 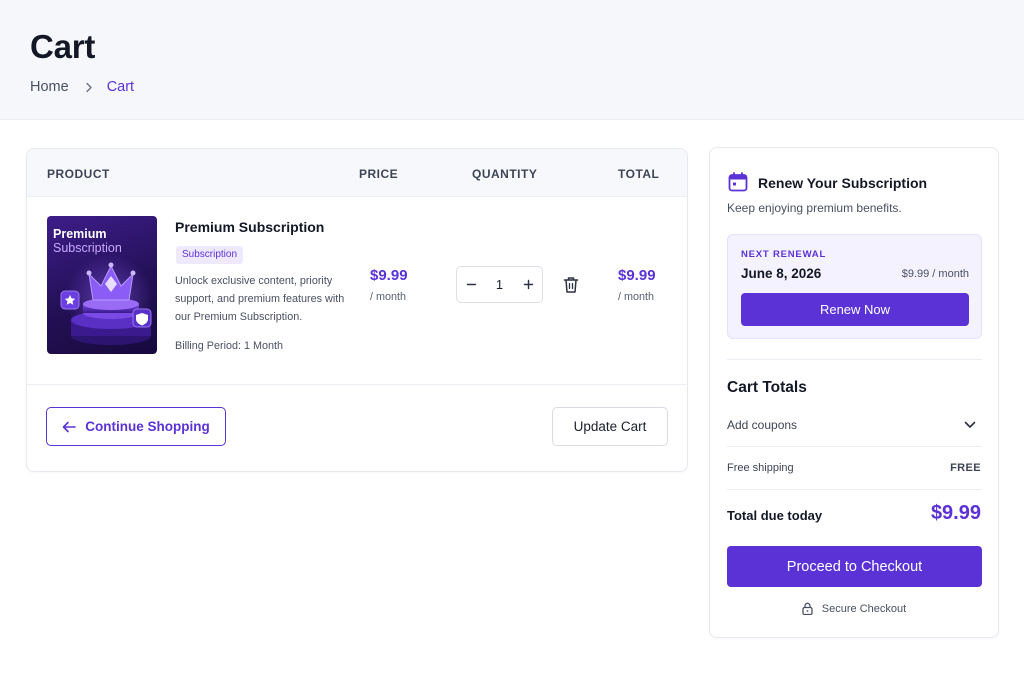 I want to click on shipping-label: Free shipping, so click(x=760, y=468).